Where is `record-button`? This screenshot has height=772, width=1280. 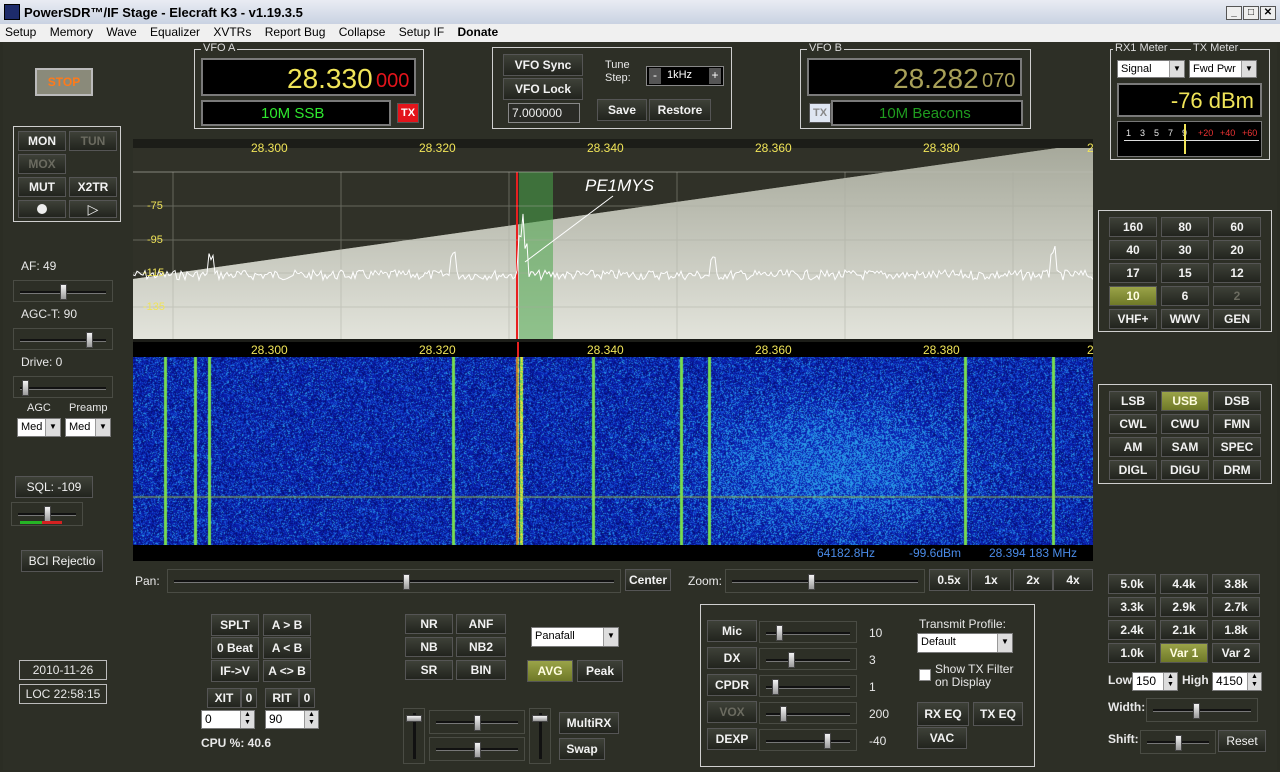
record-button is located at coordinates (42, 209).